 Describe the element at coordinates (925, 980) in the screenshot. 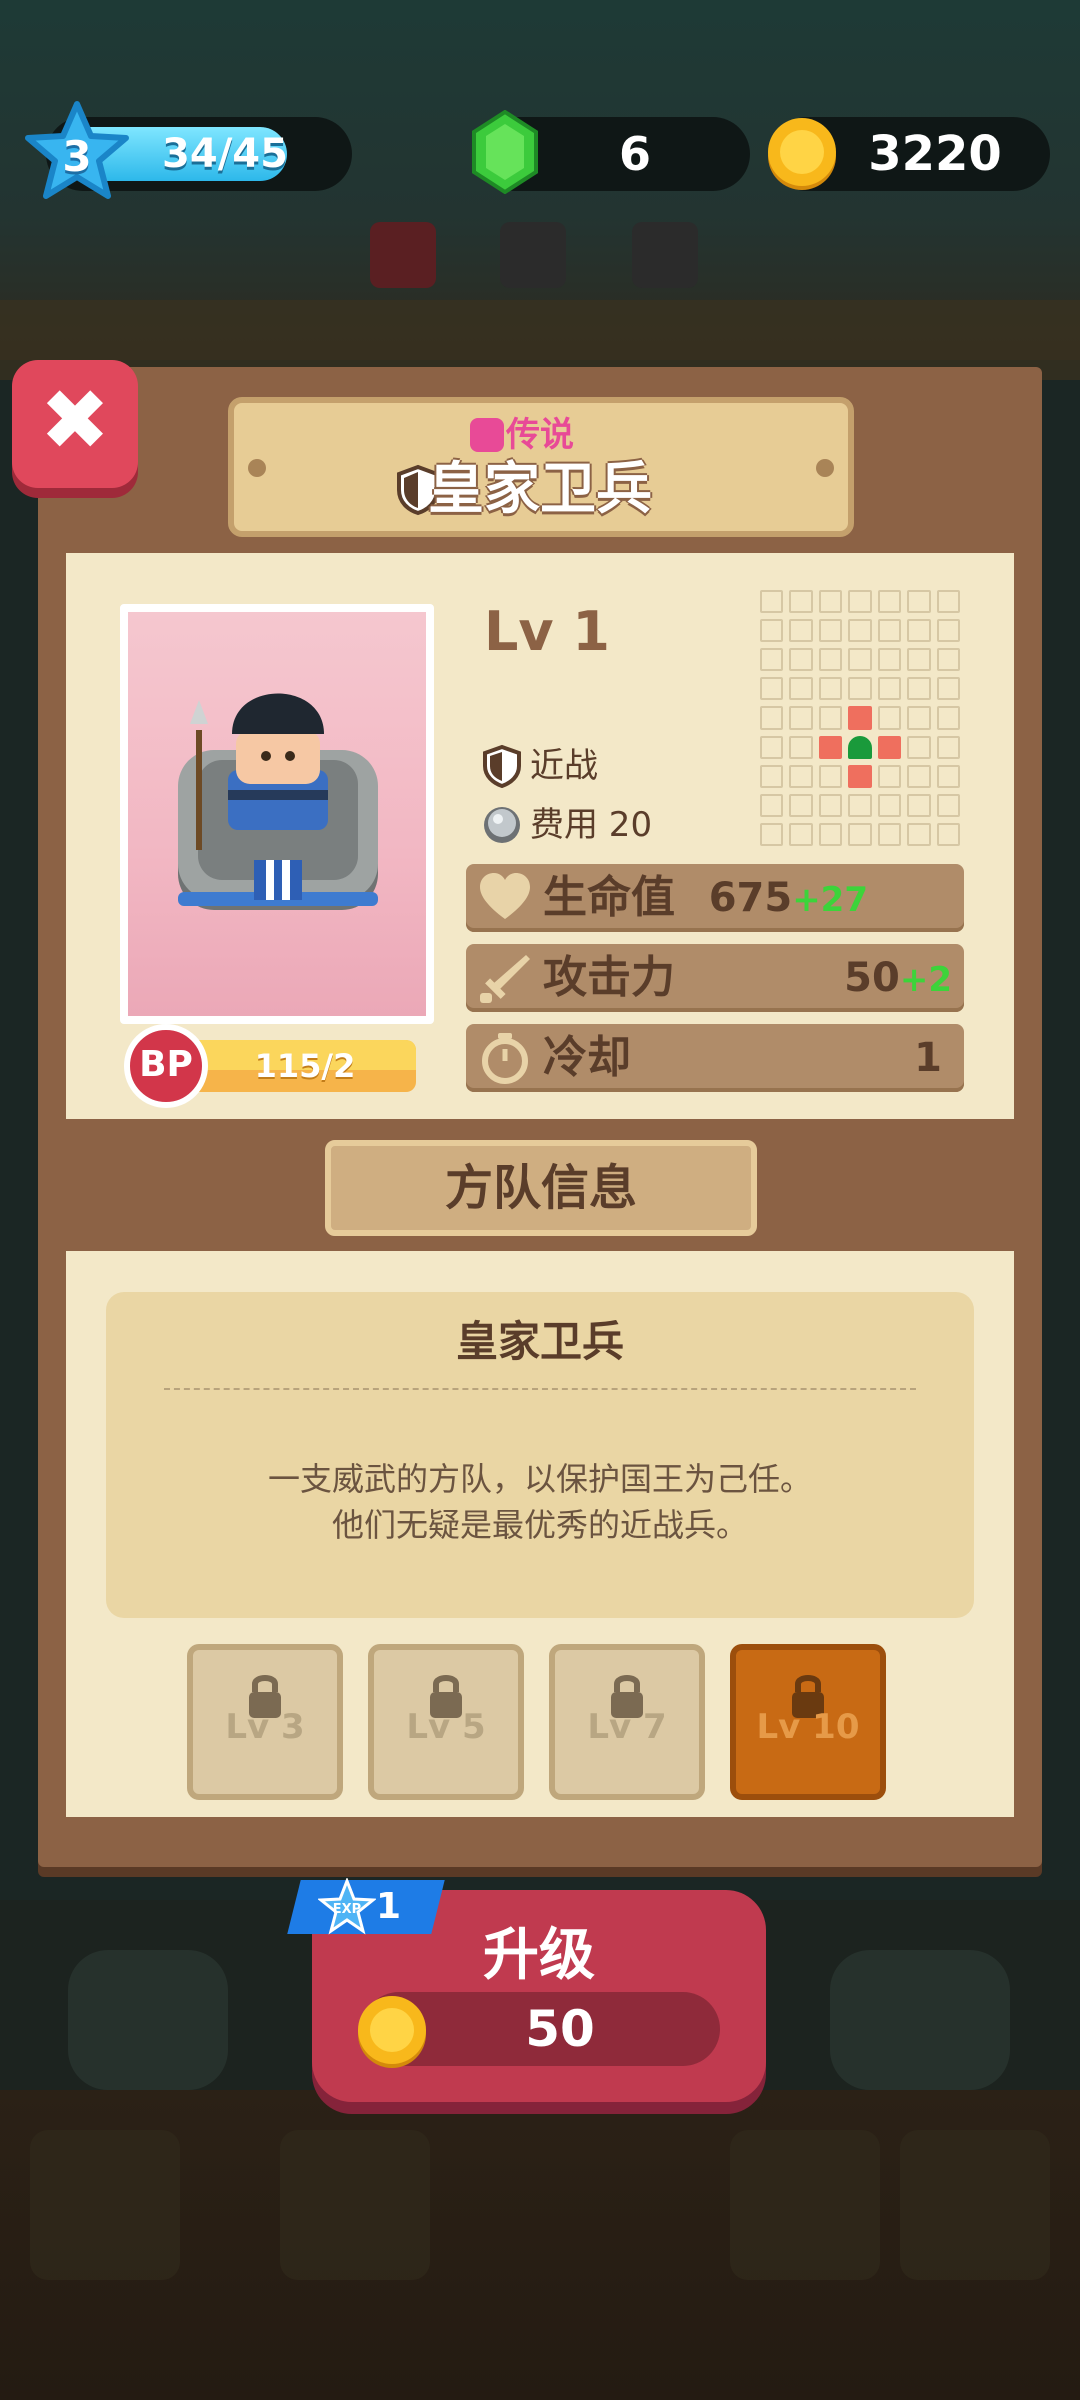

I see `stat-bonus-attack: +2` at that location.